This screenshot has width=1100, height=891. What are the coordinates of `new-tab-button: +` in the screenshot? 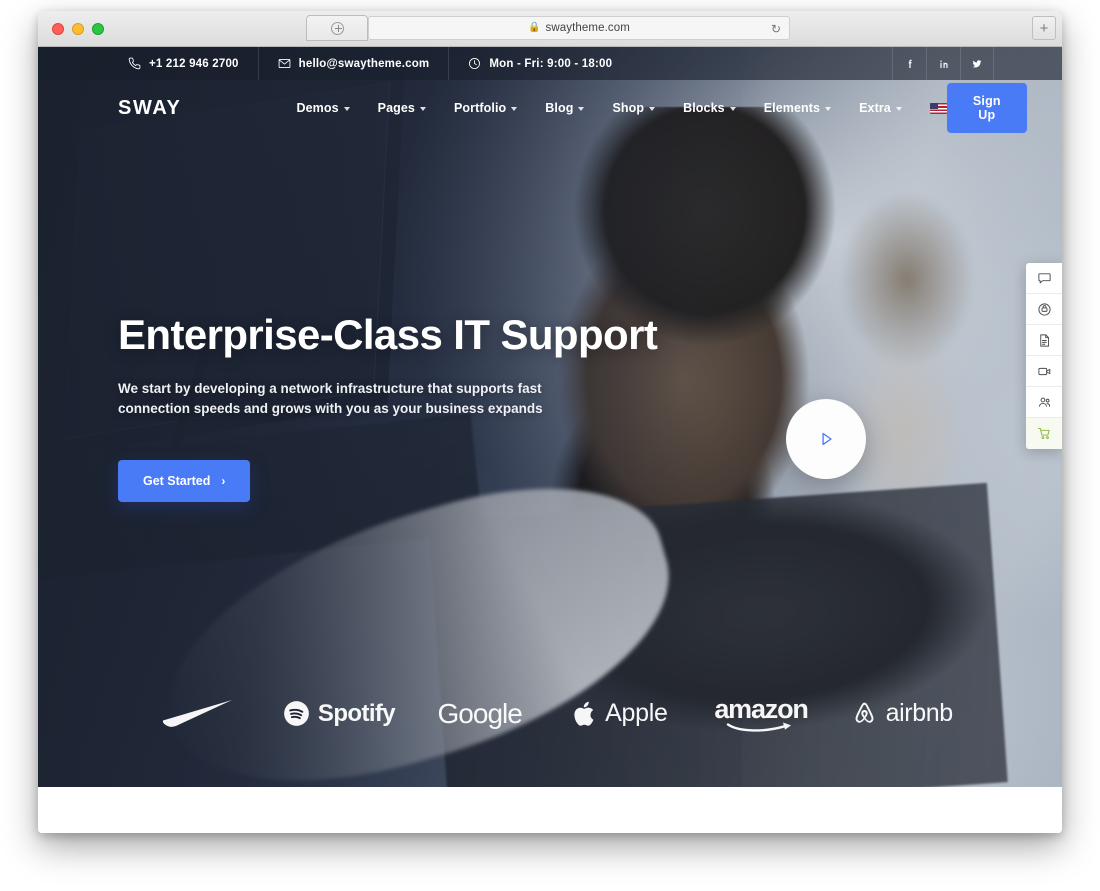 It's located at (1044, 28).